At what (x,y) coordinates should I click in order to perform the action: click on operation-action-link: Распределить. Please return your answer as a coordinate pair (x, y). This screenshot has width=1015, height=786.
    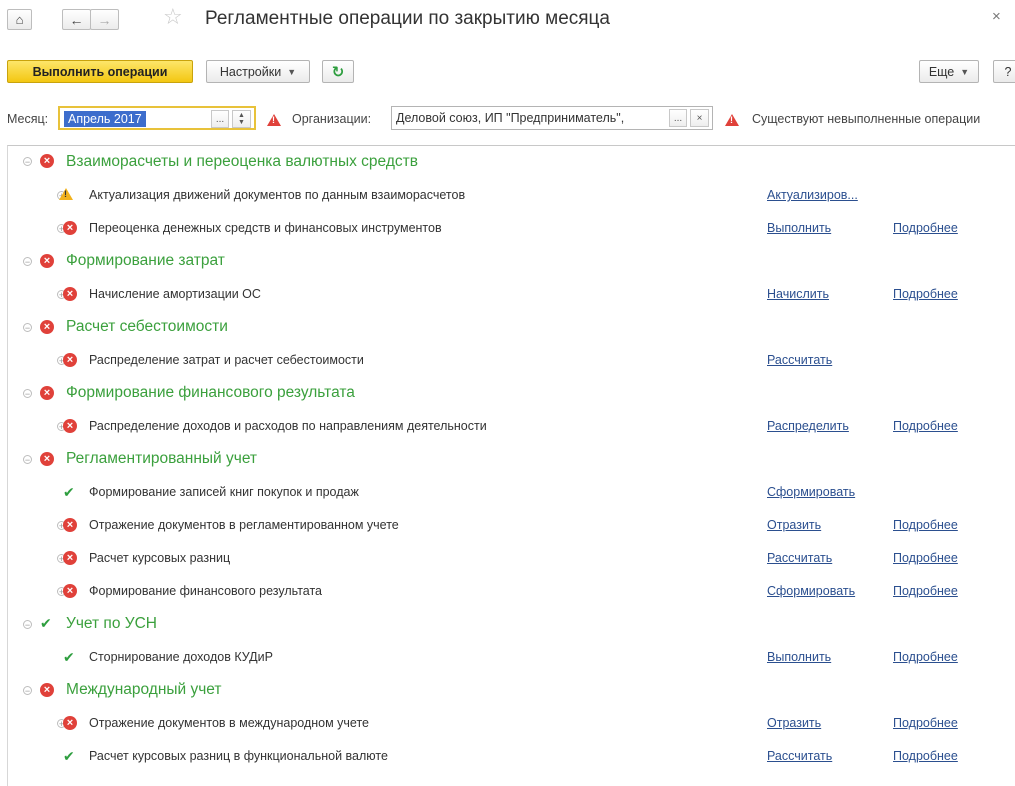
    Looking at the image, I should click on (808, 426).